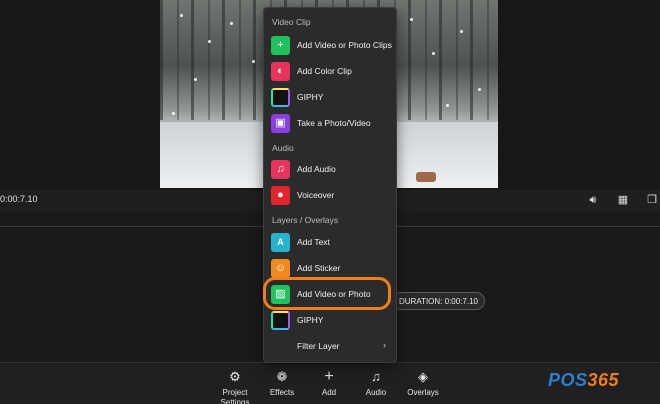 The image size is (660, 404). Describe the element at coordinates (280, 123) in the screenshot. I see `camera-icon: ▣` at that location.